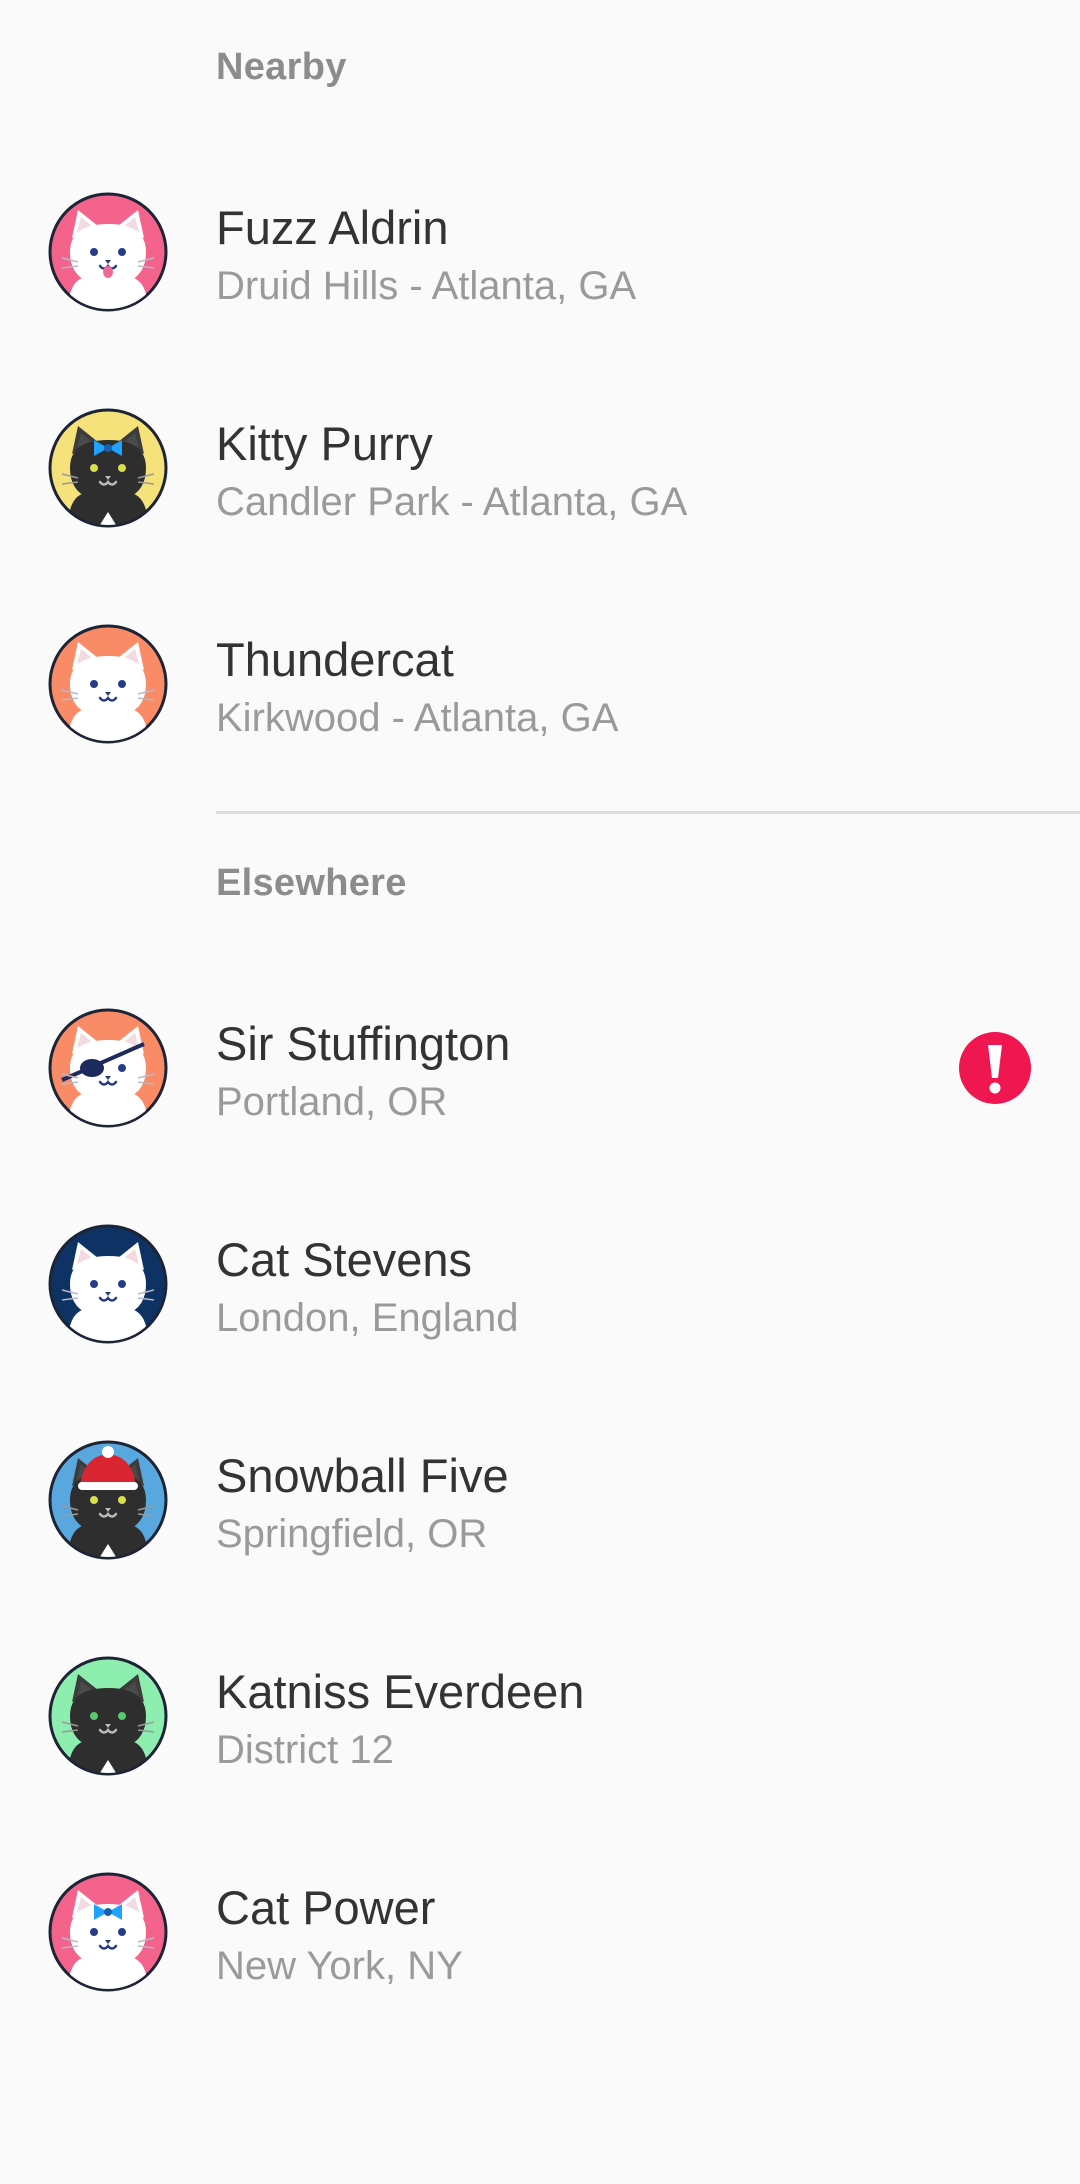 Image resolution: width=1080 pixels, height=2184 pixels. Describe the element at coordinates (281, 67) in the screenshot. I see `section-header-nearby: Nearby` at that location.